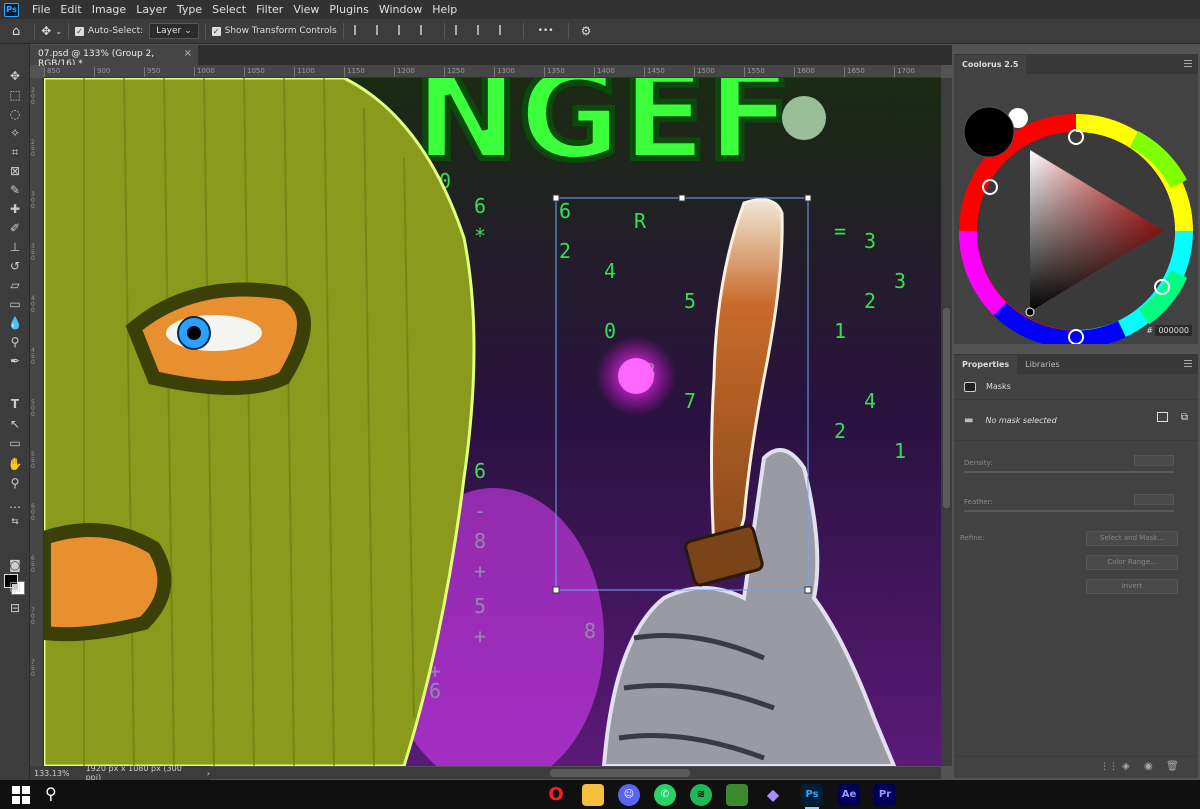 The height and width of the screenshot is (809, 1200). What do you see at coordinates (986, 364) in the screenshot?
I see `tab-properties: Properties` at bounding box center [986, 364].